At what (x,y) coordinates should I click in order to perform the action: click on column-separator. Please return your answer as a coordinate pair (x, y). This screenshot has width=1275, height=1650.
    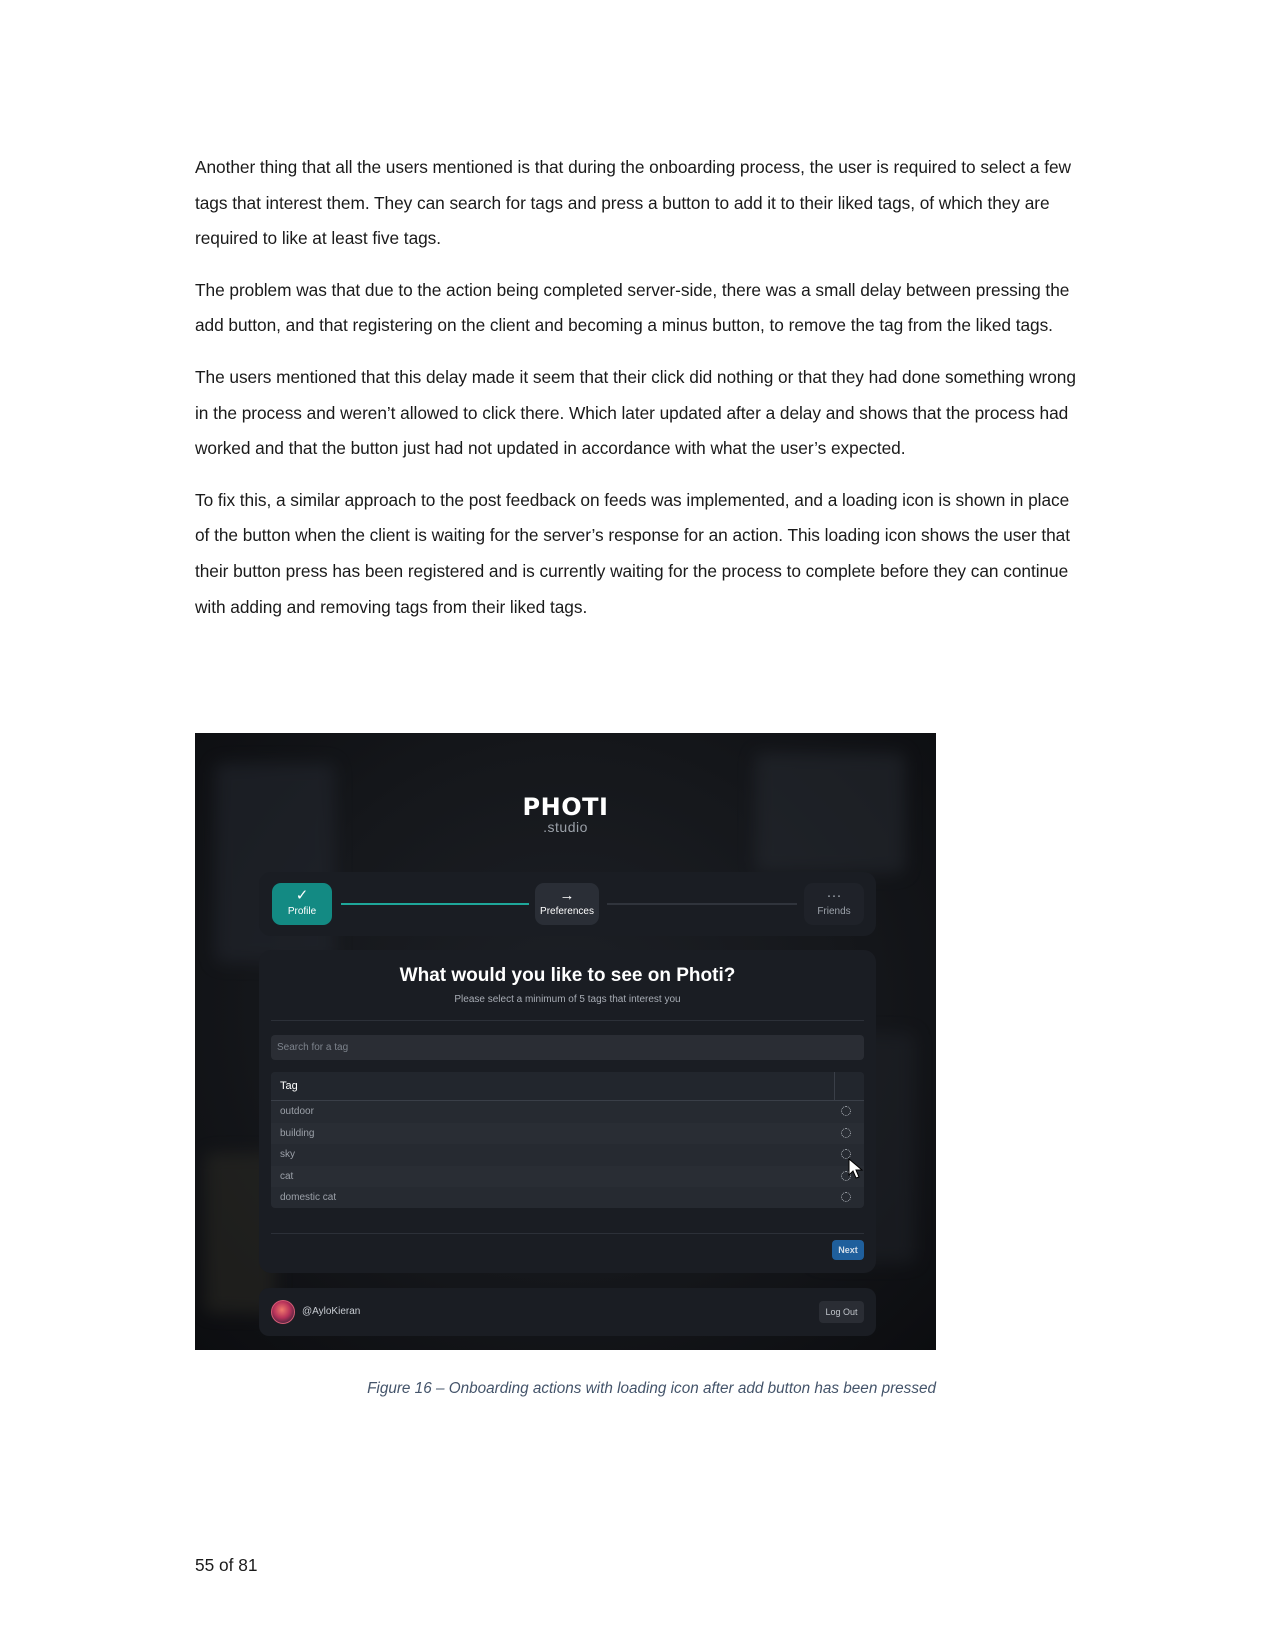
    Looking at the image, I should click on (834, 1086).